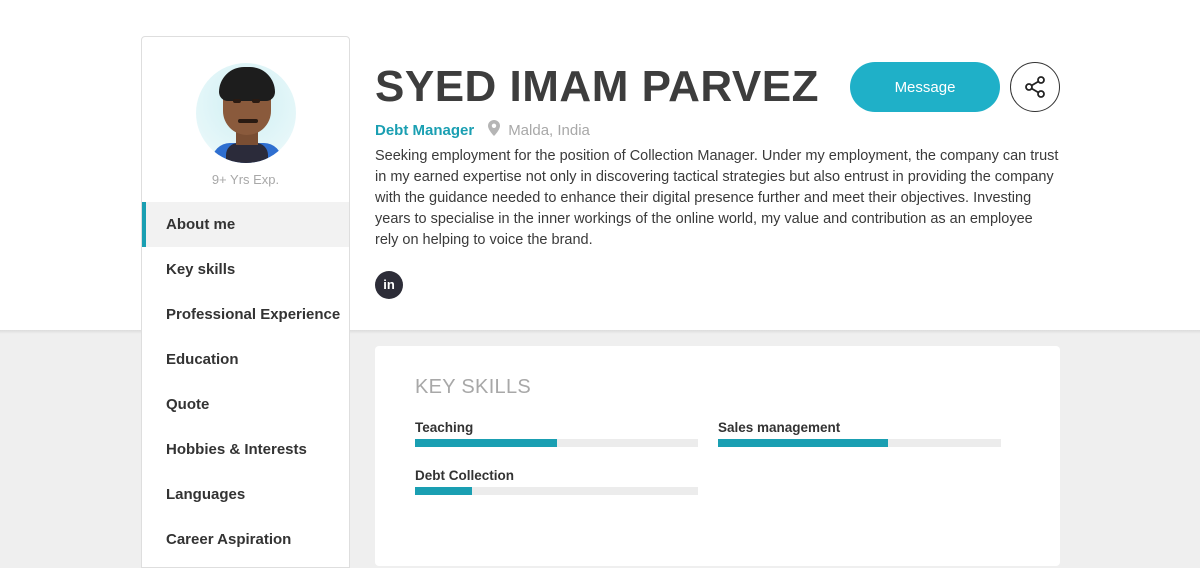 This screenshot has height=568, width=1200. I want to click on sidebar-item-quote: Quote, so click(245, 404).